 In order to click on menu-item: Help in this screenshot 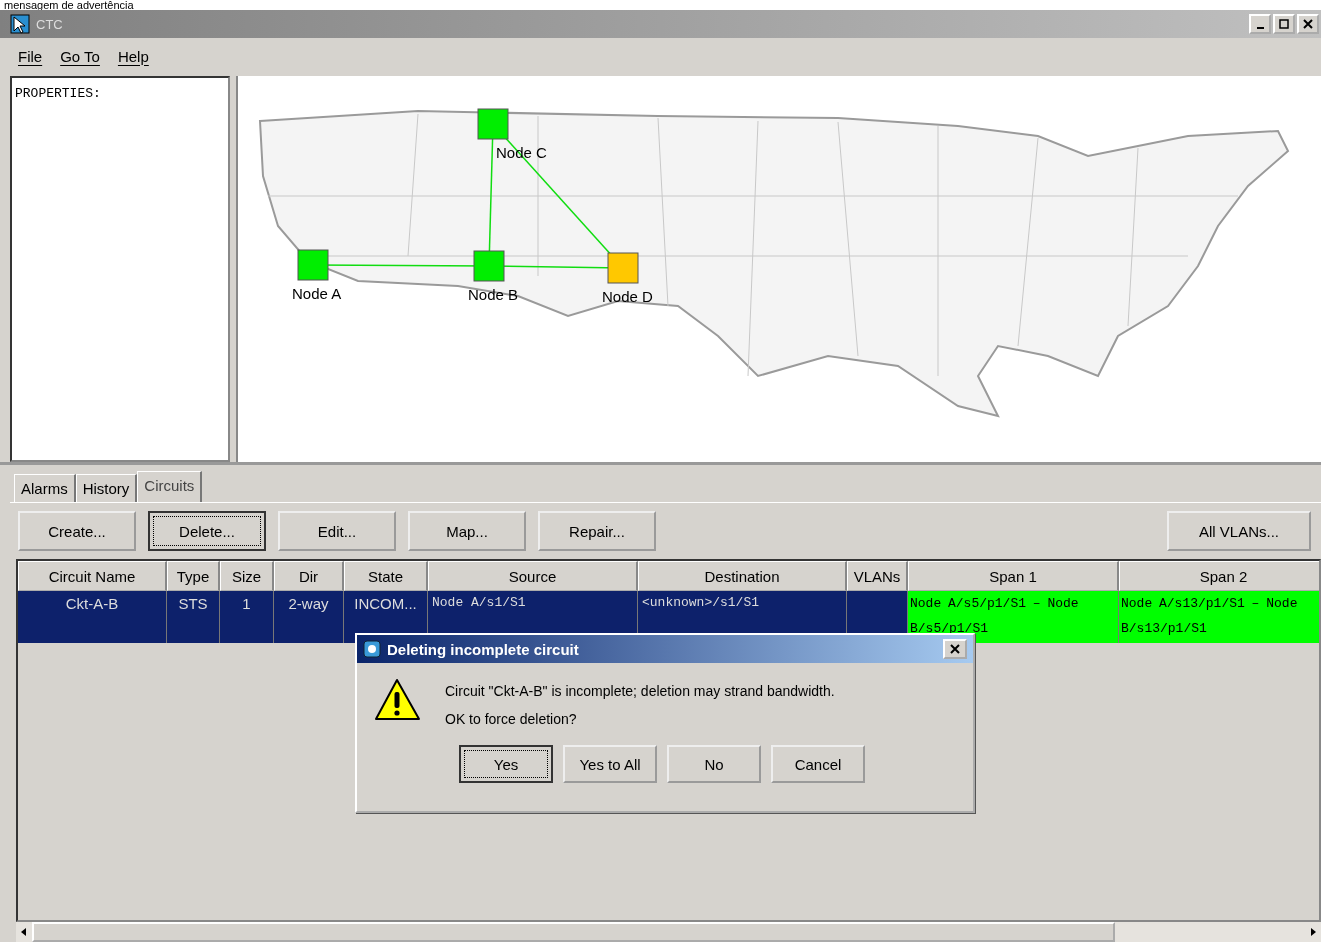, I will do `click(133, 56)`.